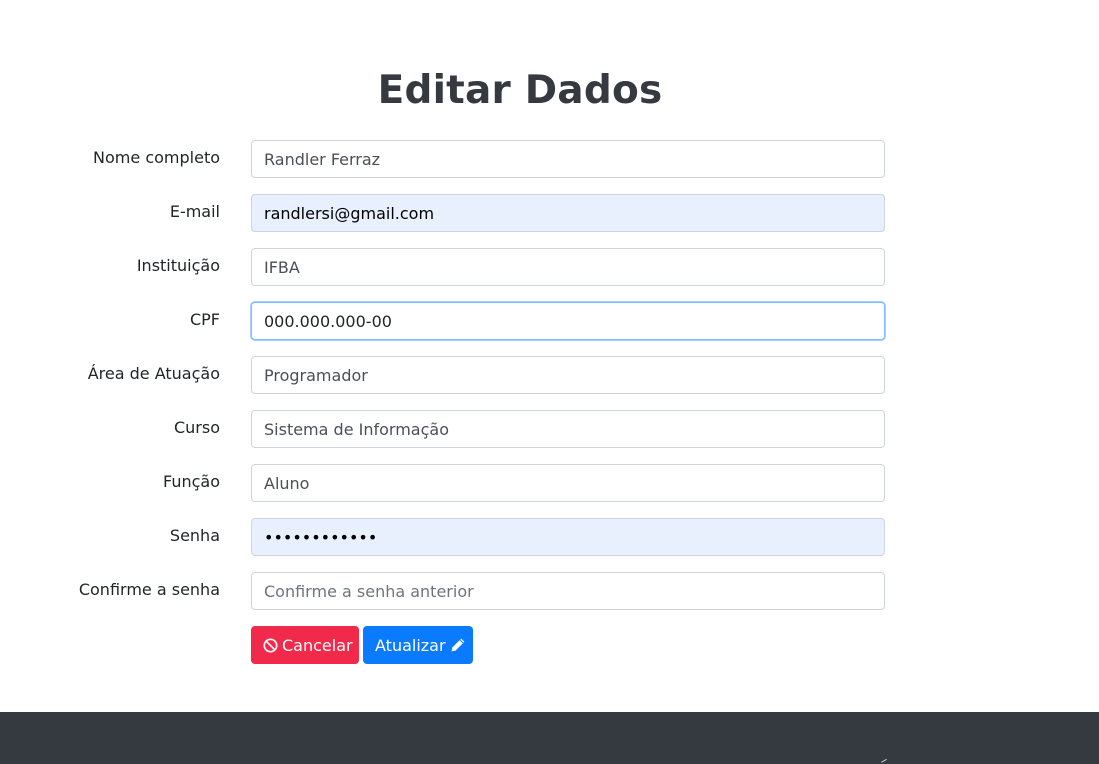  I want to click on cpf-label: CPF, so click(204, 319).